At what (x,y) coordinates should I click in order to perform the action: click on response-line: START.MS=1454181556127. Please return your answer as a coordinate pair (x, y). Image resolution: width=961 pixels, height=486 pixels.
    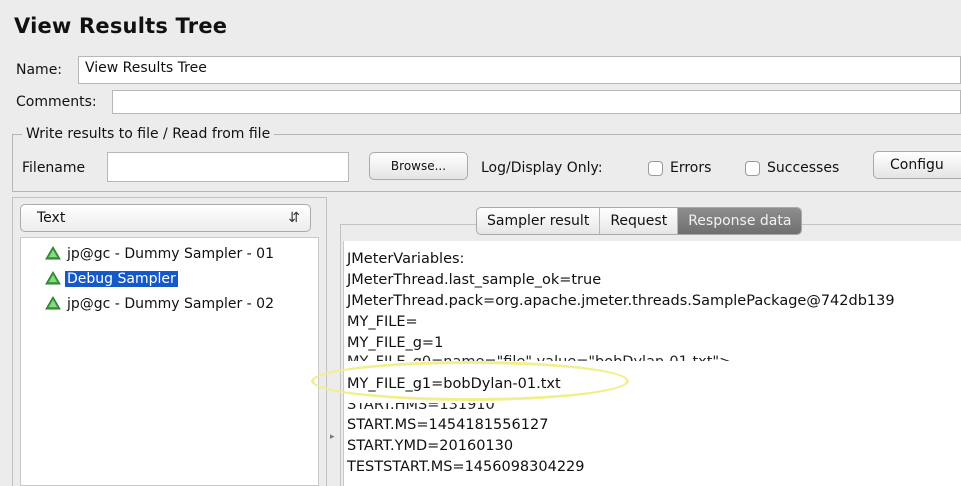
    Looking at the image, I should click on (448, 425).